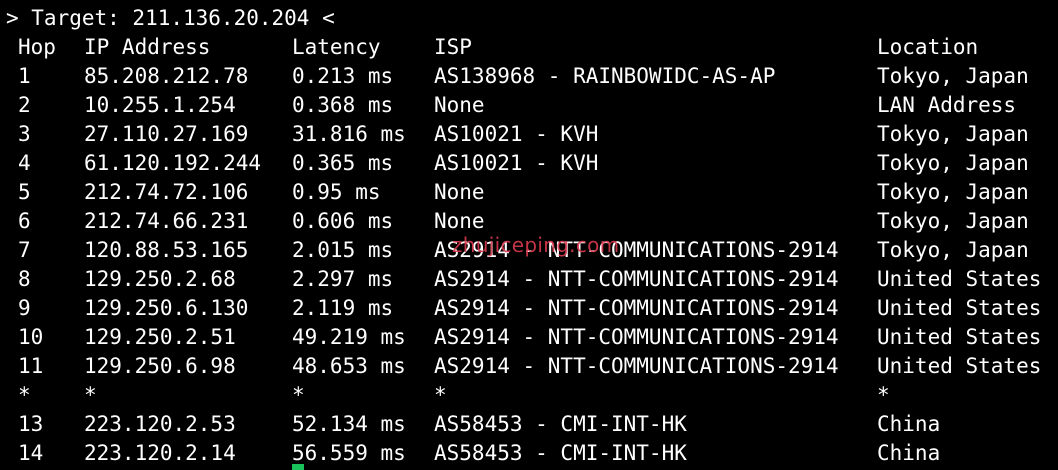  I want to click on ip-cell: 85.208.212.78, so click(166, 76).